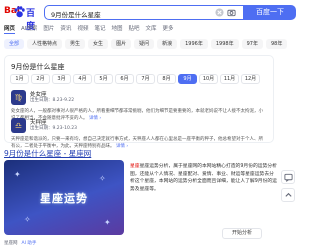 Image resolution: width=320 pixels, height=250 pixels. I want to click on result-title-link: 9月份是什么星座 - 星座网, so click(47, 153).